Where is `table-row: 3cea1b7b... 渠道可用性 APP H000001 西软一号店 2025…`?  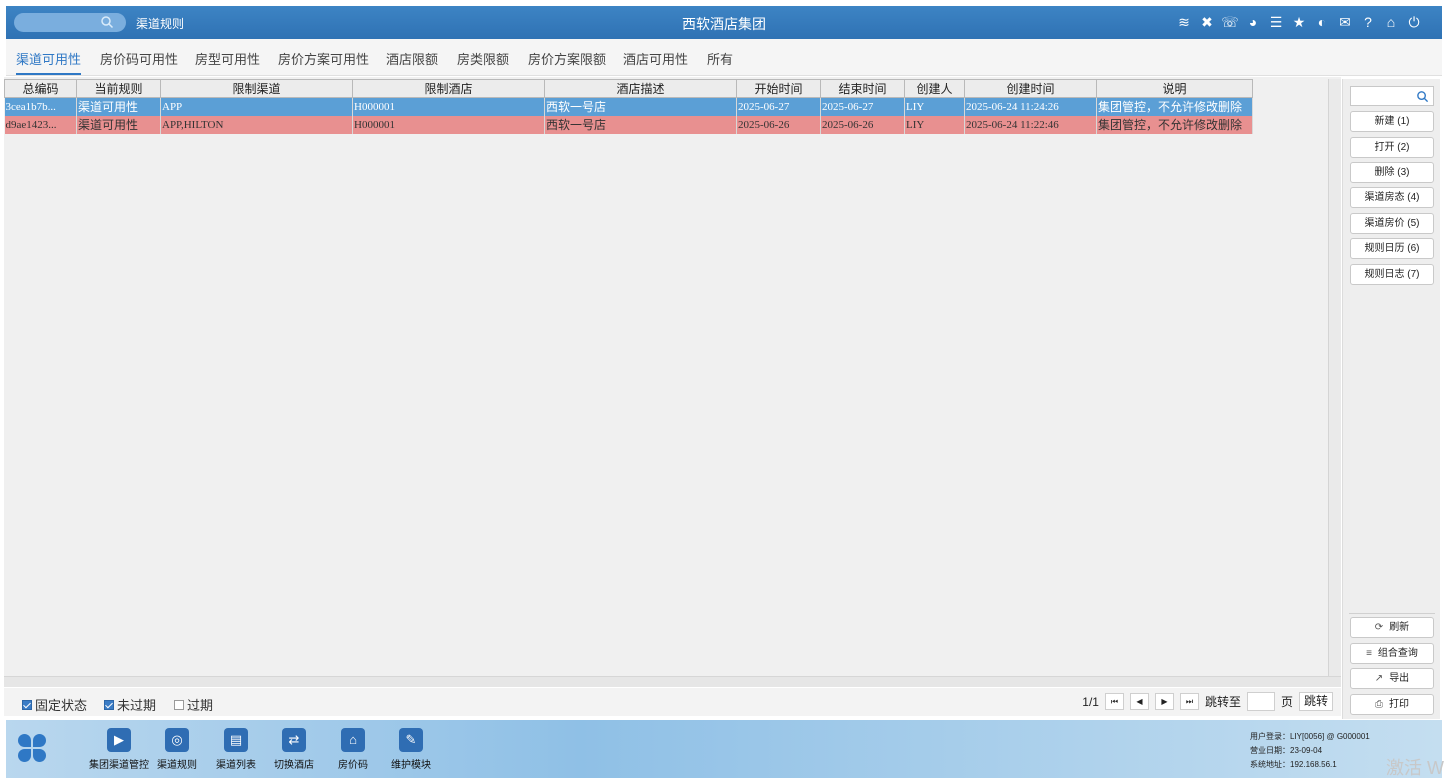 table-row: 3cea1b7b... 渠道可用性 APP H000001 西软一号店 2025… is located at coordinates (628, 106).